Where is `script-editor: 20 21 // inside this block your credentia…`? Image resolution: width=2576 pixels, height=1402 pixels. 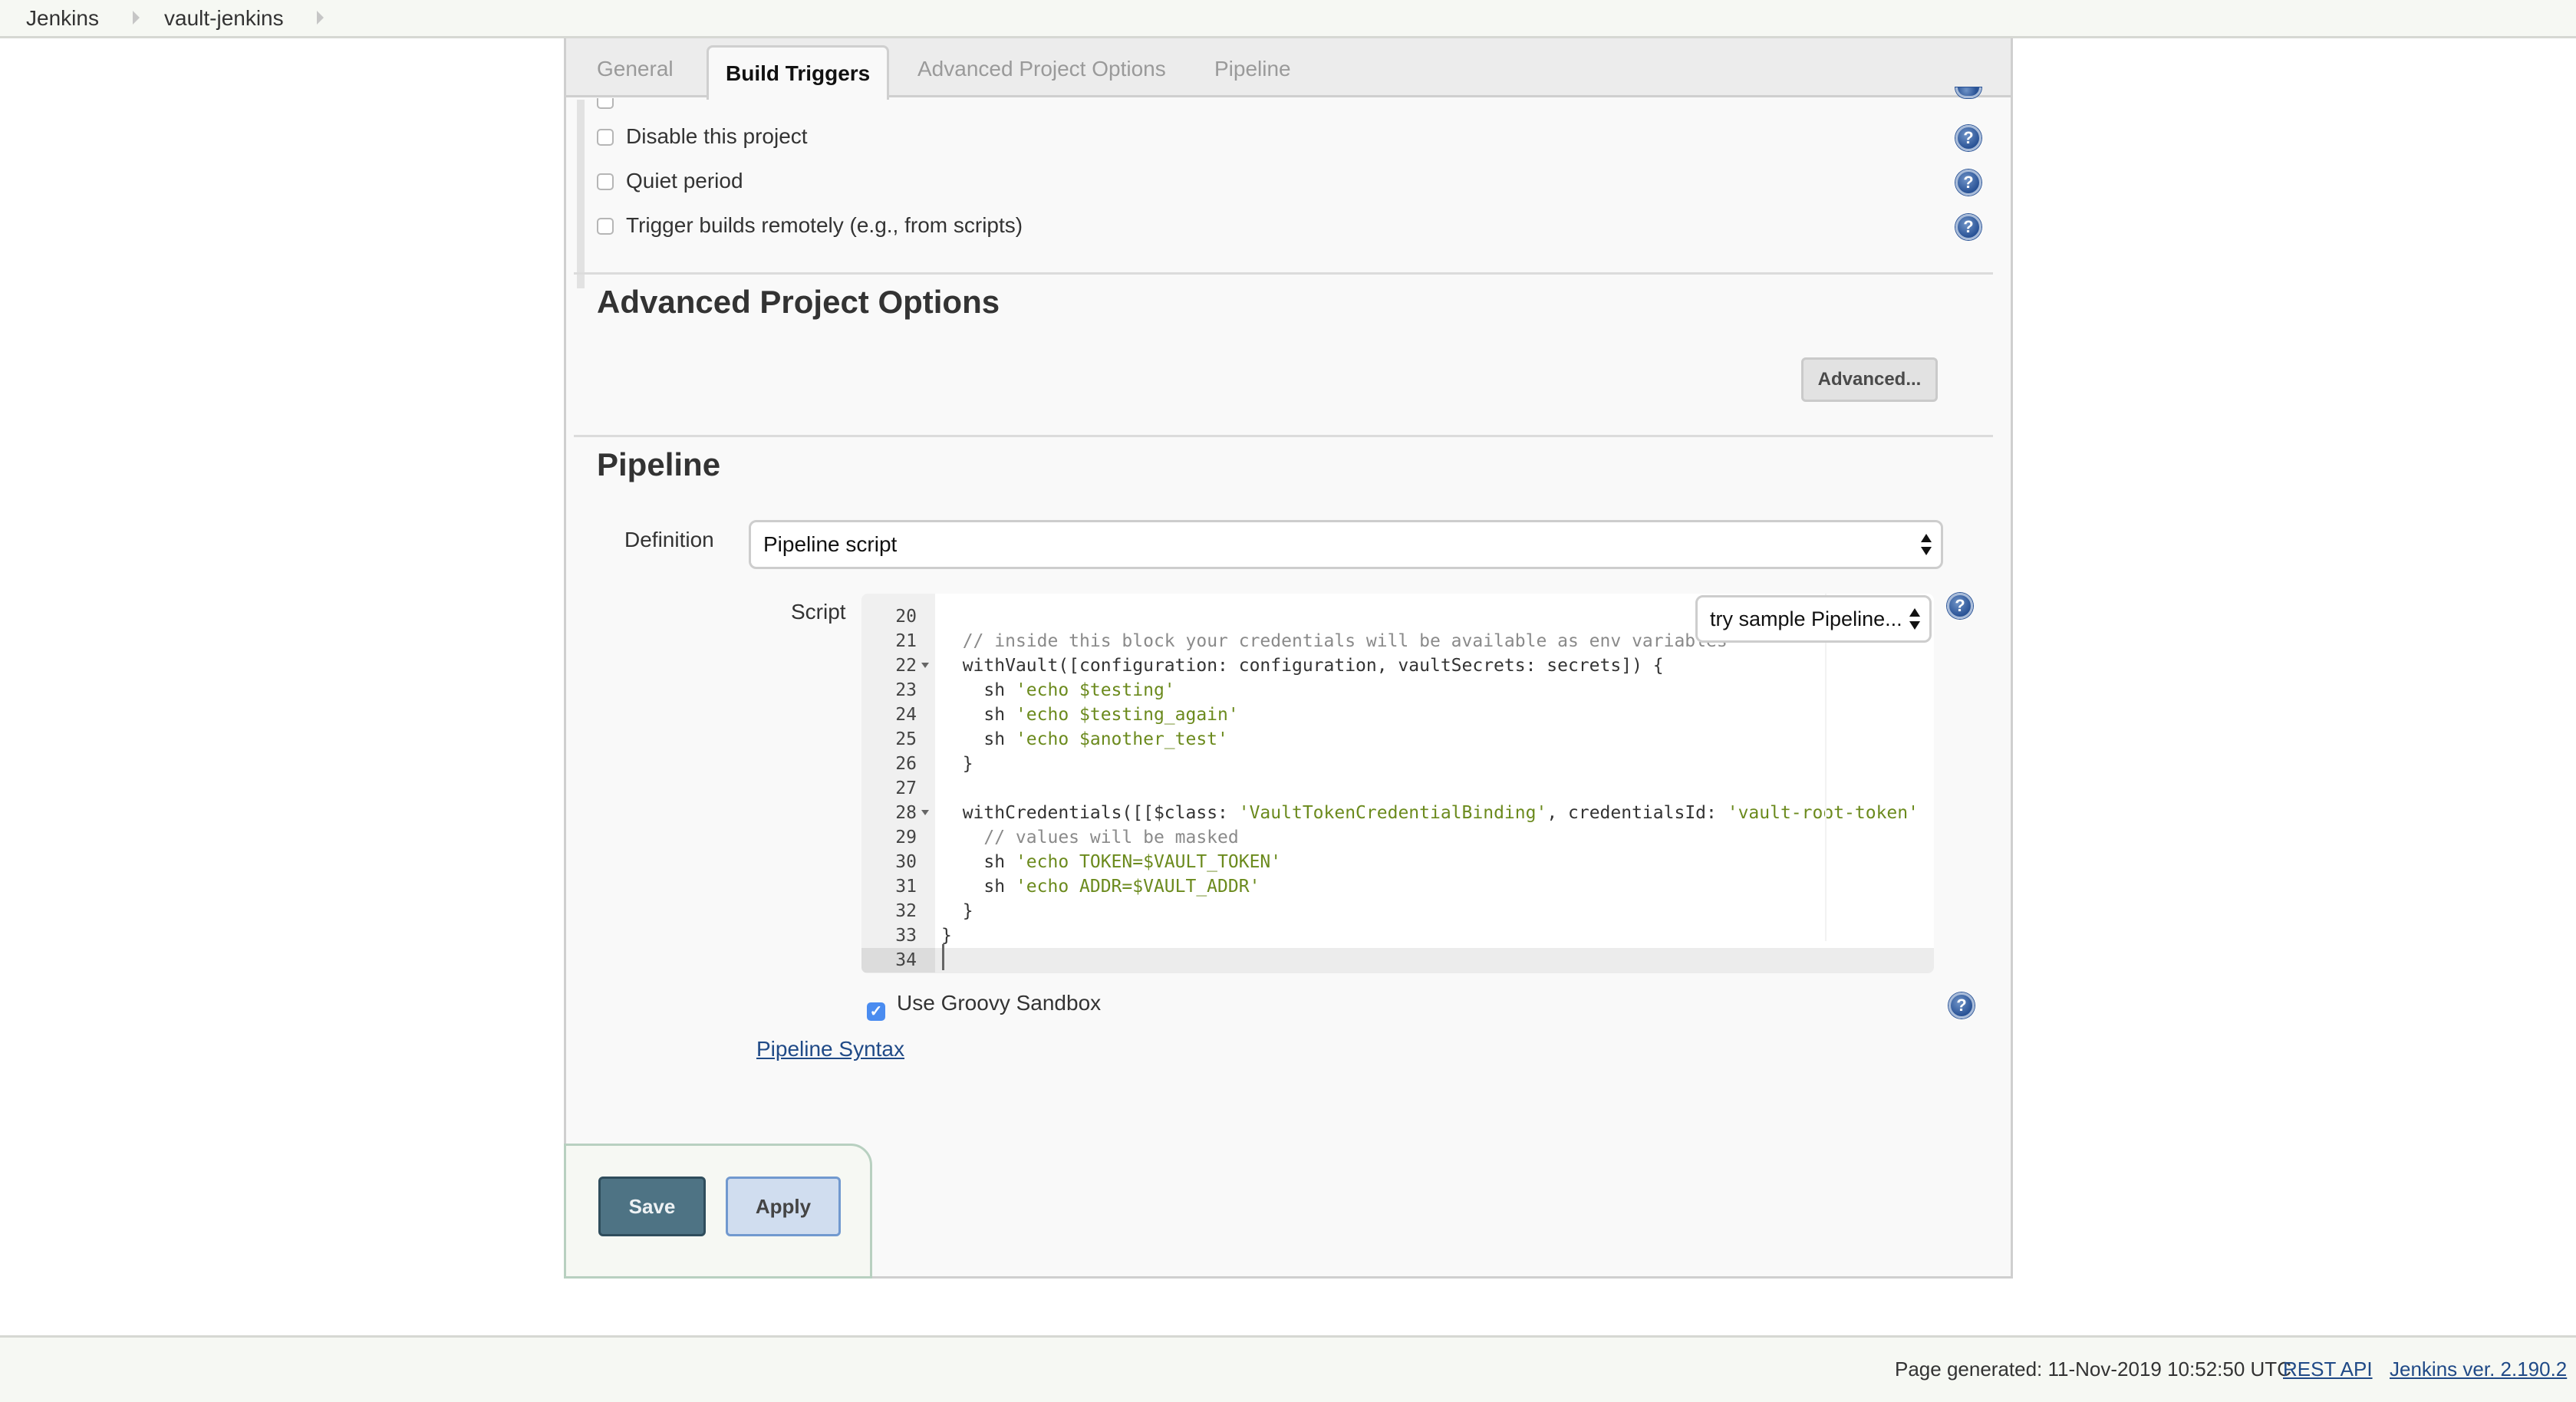
script-editor: 20 21 // inside this block your credentia… is located at coordinates (1397, 783).